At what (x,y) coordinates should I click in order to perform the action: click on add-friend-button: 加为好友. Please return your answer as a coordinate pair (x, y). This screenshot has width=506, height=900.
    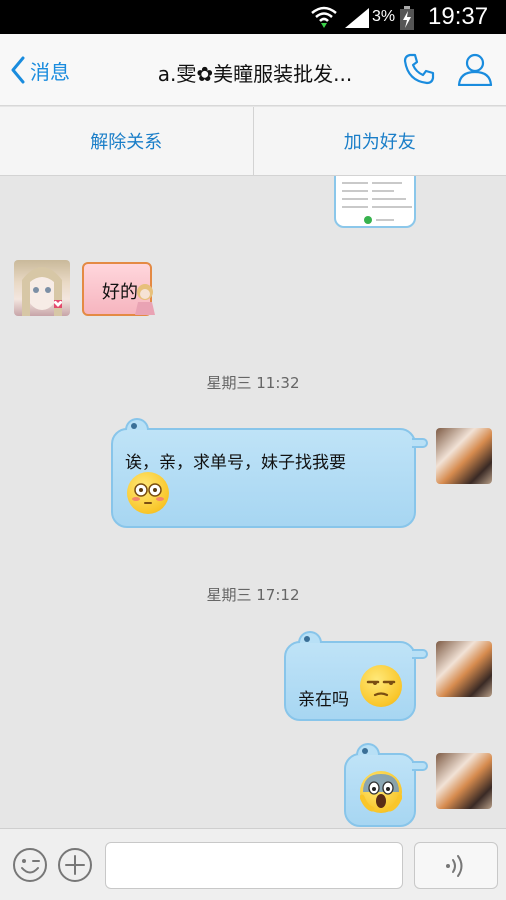
    Looking at the image, I should click on (380, 141).